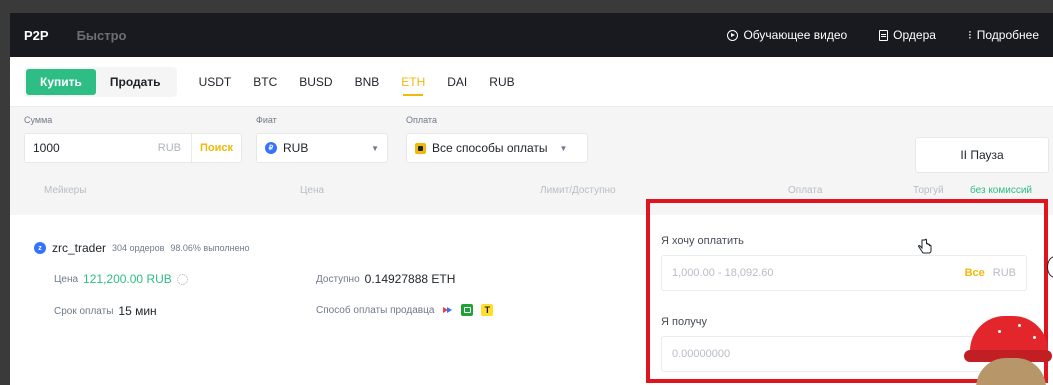 This screenshot has width=1053, height=385. What do you see at coordinates (315, 82) in the screenshot?
I see `coin-tab-busd: BUSD` at bounding box center [315, 82].